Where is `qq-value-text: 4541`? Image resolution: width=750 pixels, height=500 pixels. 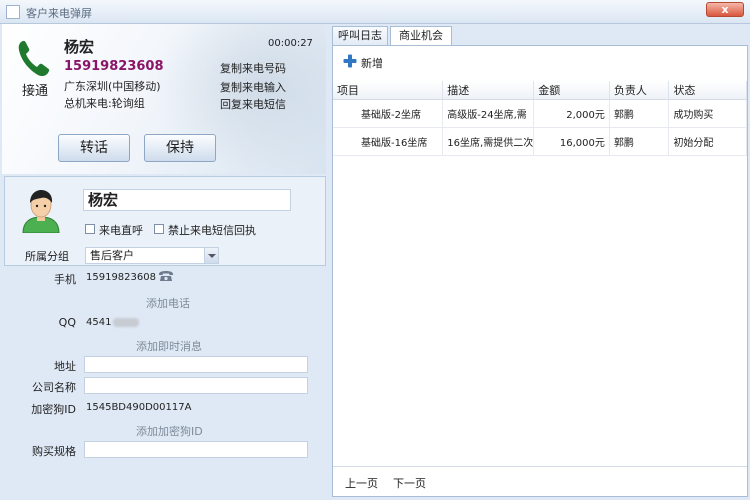
qq-value-text: 4541 is located at coordinates (99, 322).